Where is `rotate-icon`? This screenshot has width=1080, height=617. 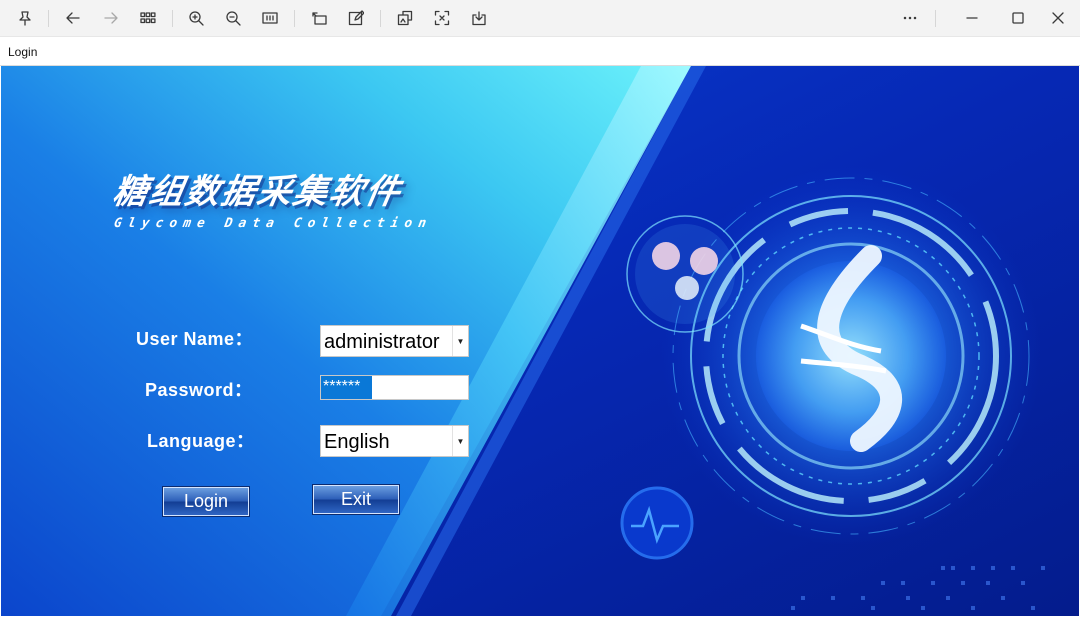
rotate-icon is located at coordinates (319, 18).